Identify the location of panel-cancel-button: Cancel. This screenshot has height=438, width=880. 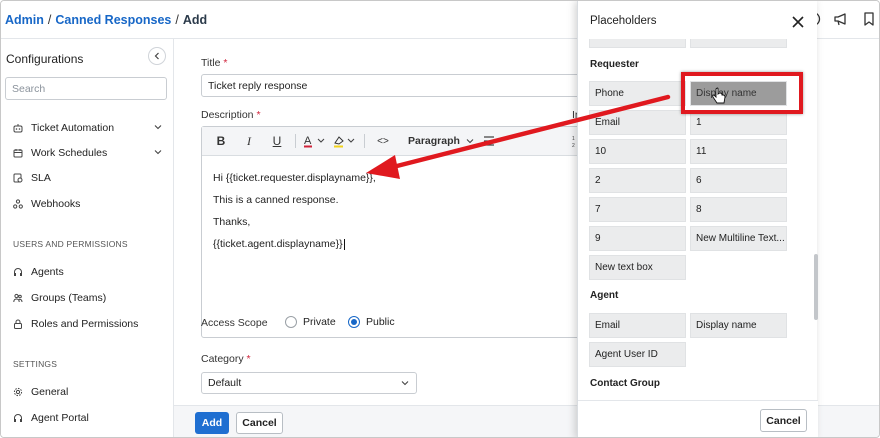
(783, 420).